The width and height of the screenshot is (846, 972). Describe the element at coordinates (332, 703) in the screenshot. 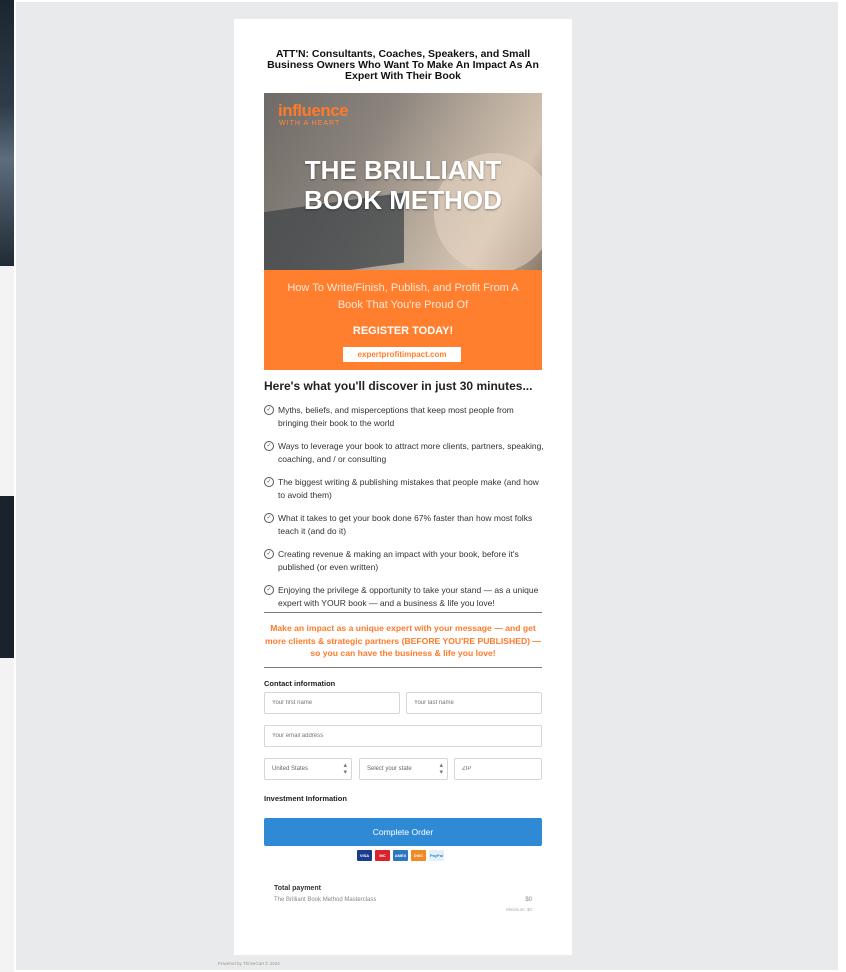

I see `first-name-input` at that location.